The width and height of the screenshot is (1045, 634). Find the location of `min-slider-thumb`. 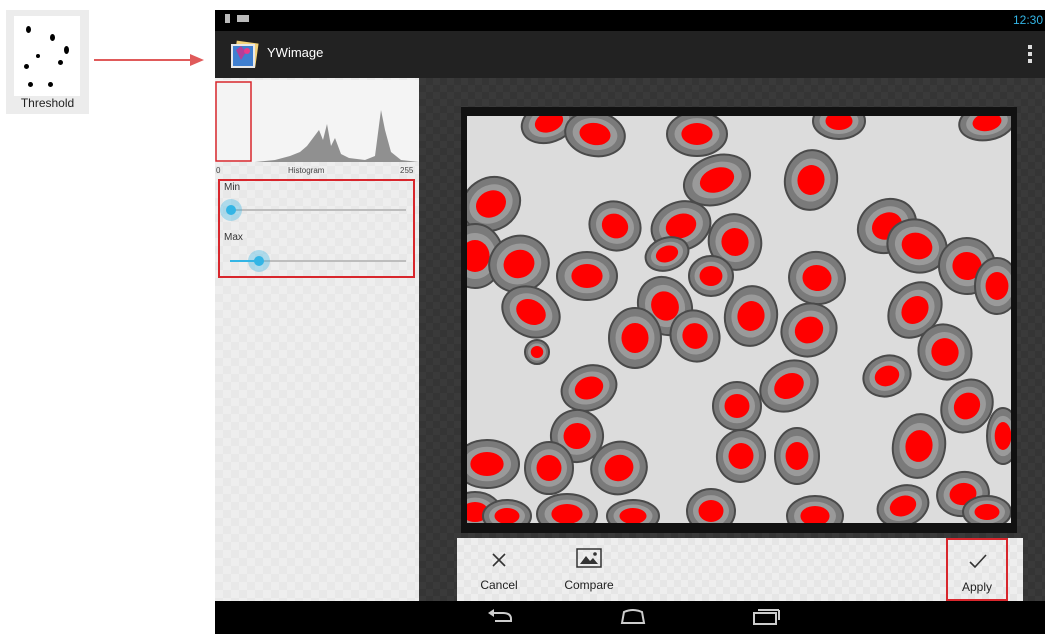

min-slider-thumb is located at coordinates (231, 210).